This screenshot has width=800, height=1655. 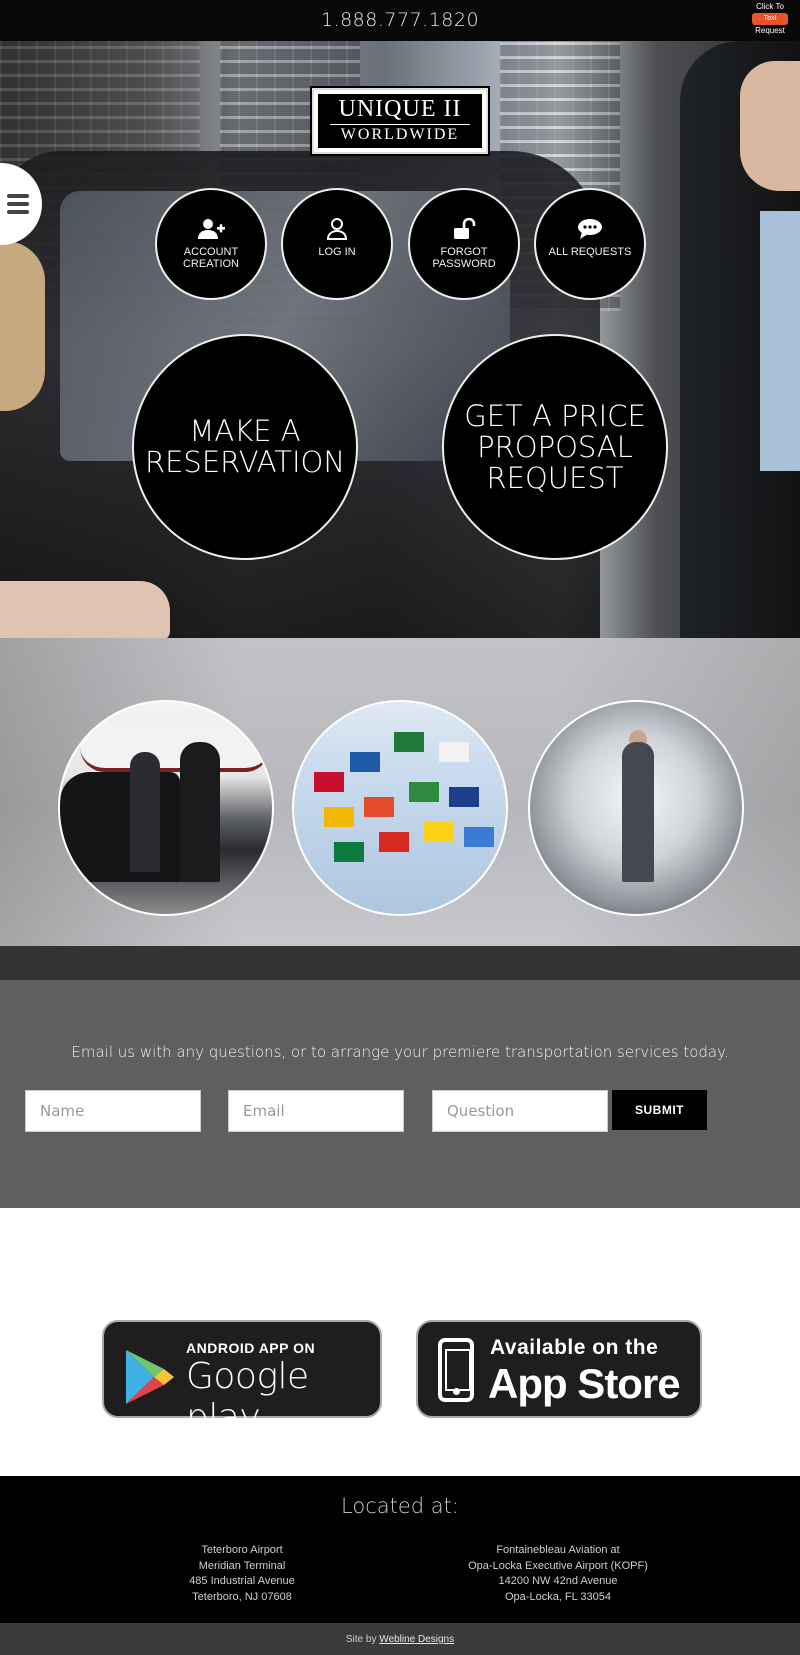 What do you see at coordinates (145, 812) in the screenshot?
I see `chauffeur-figure` at bounding box center [145, 812].